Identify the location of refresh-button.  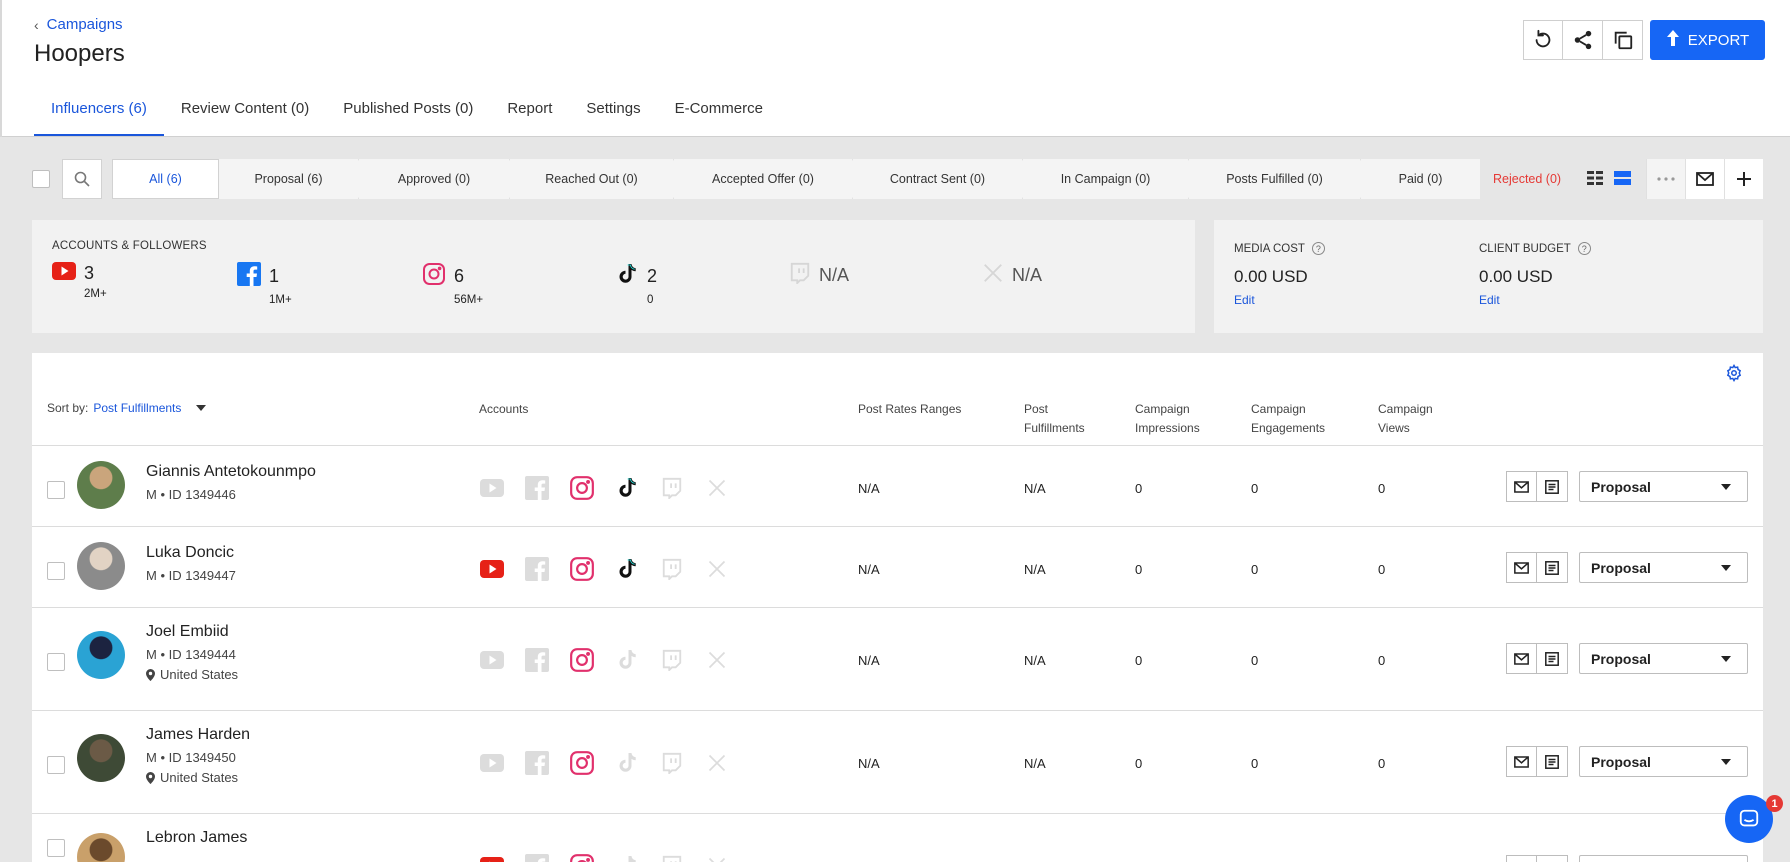
(1543, 40).